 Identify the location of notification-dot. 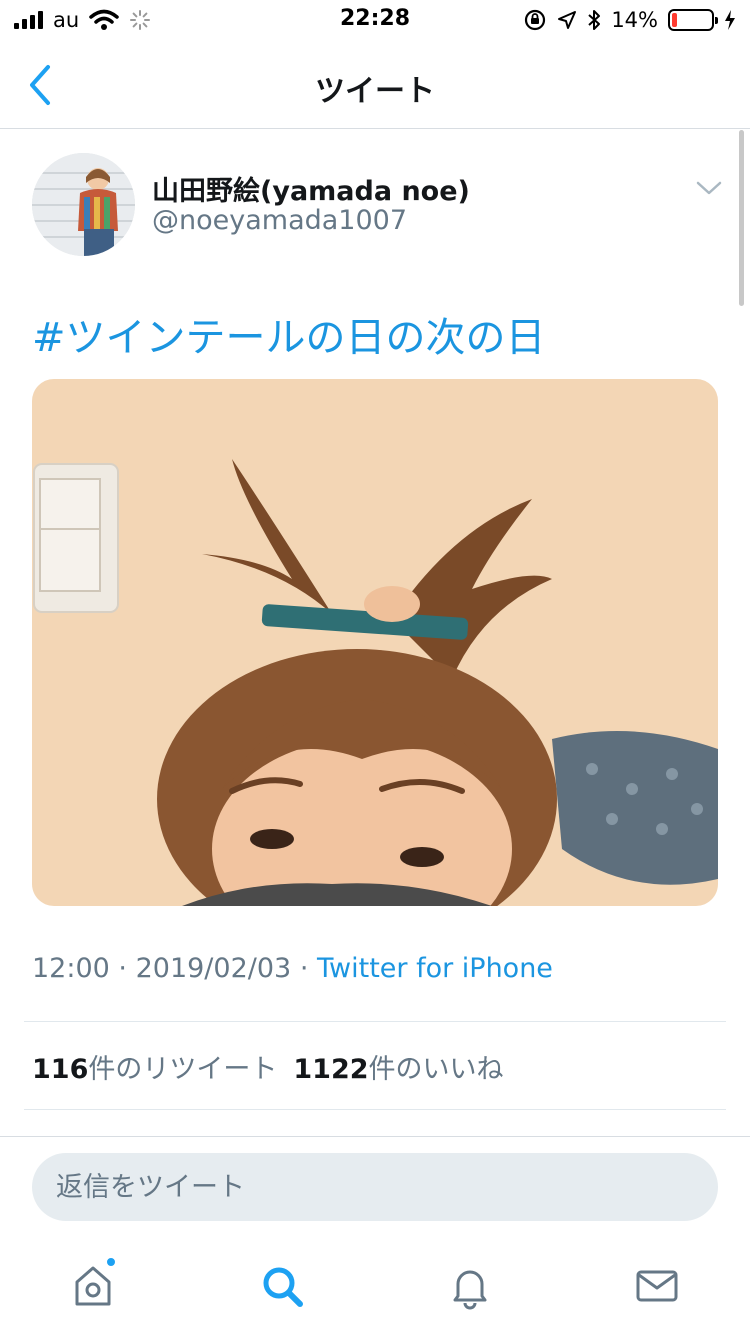
(111, 1262).